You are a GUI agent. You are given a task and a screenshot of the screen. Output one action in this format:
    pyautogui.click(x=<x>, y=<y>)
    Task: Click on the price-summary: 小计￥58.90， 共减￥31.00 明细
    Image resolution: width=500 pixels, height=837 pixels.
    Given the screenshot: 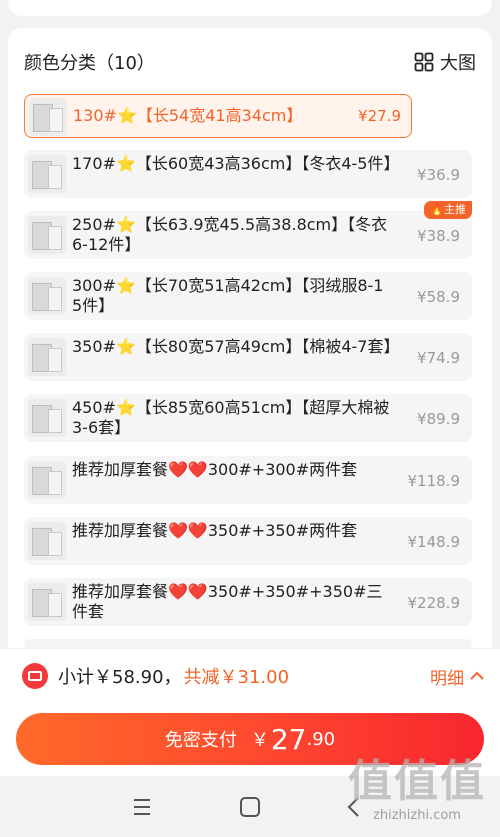 What is the action you would take?
    pyautogui.click(x=253, y=676)
    